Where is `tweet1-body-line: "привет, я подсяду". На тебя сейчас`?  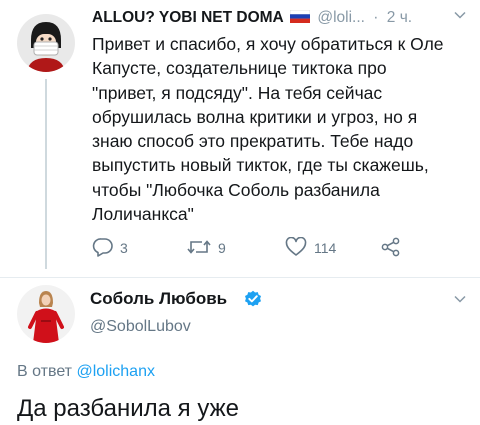
tweet1-body-line: "привет, я подсяду". На тебя сейчас is located at coordinates (237, 92).